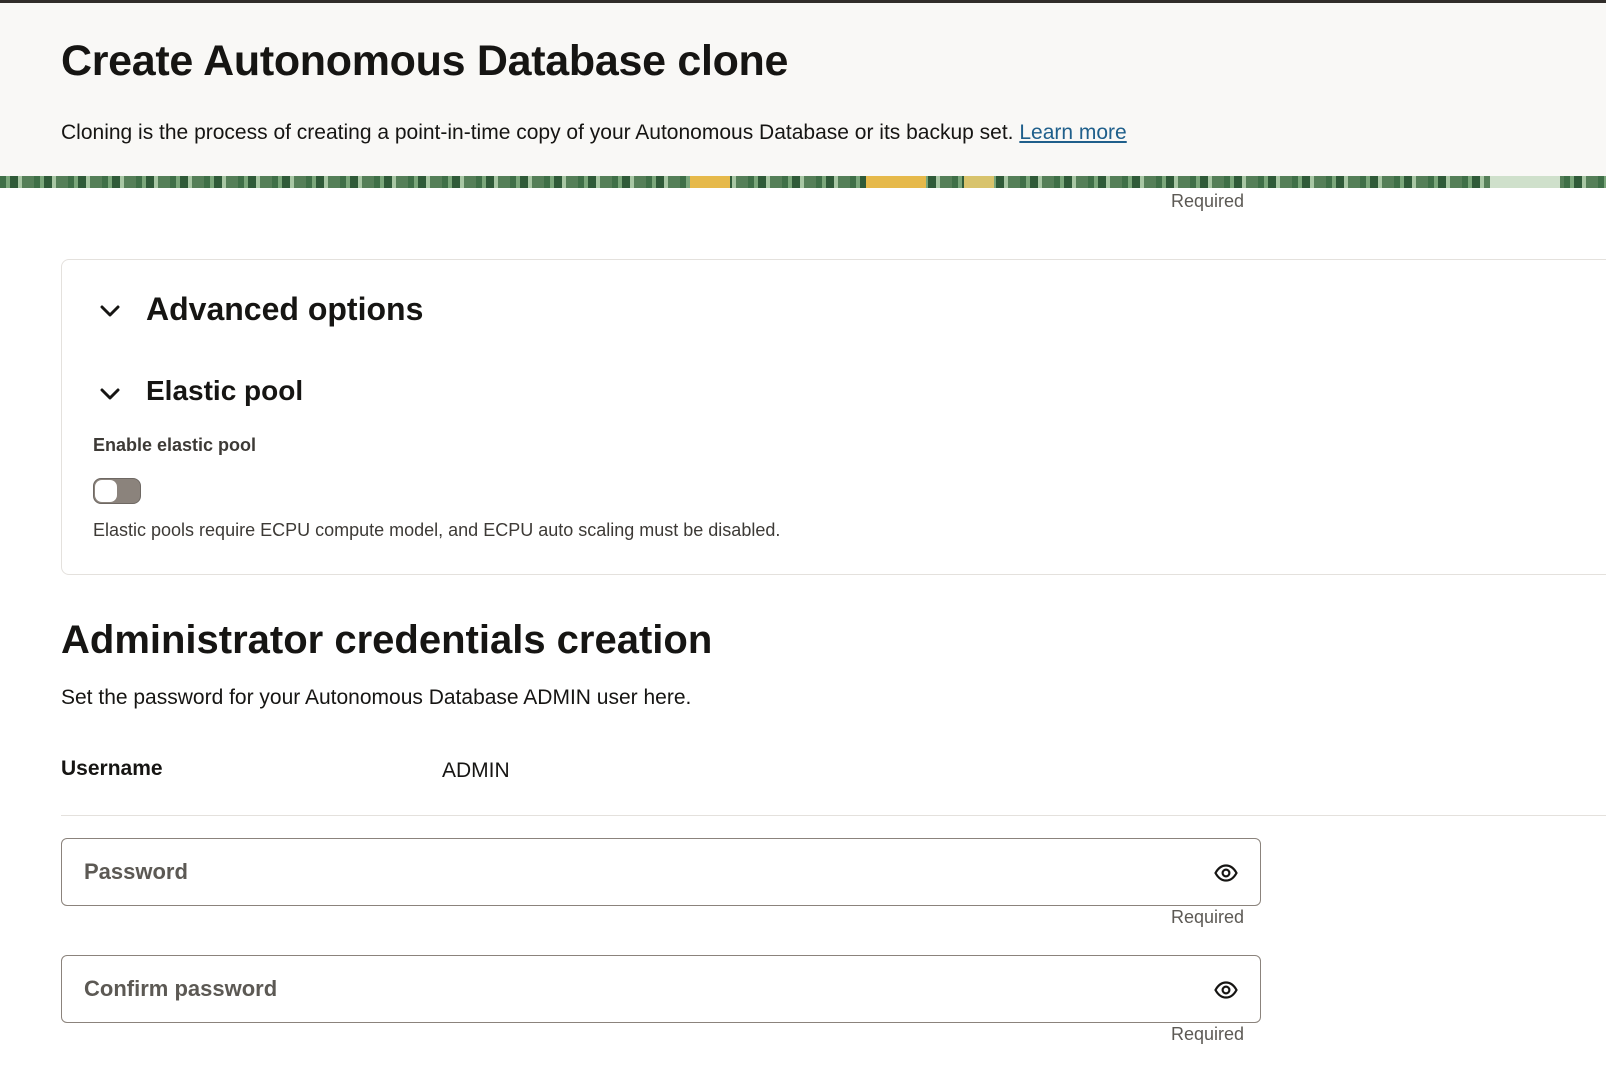 The image size is (1606, 1066). What do you see at coordinates (112, 768) in the screenshot?
I see `username-label: Username` at bounding box center [112, 768].